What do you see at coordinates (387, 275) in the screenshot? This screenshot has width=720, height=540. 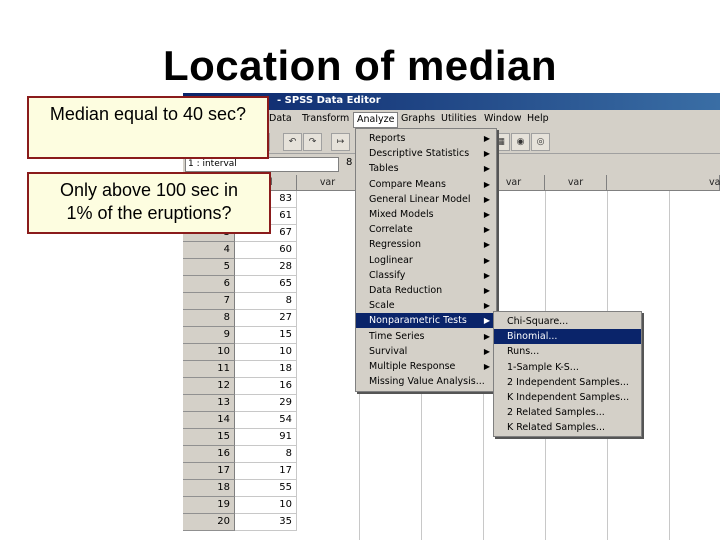 I see `menu-item-label: Classify` at bounding box center [387, 275].